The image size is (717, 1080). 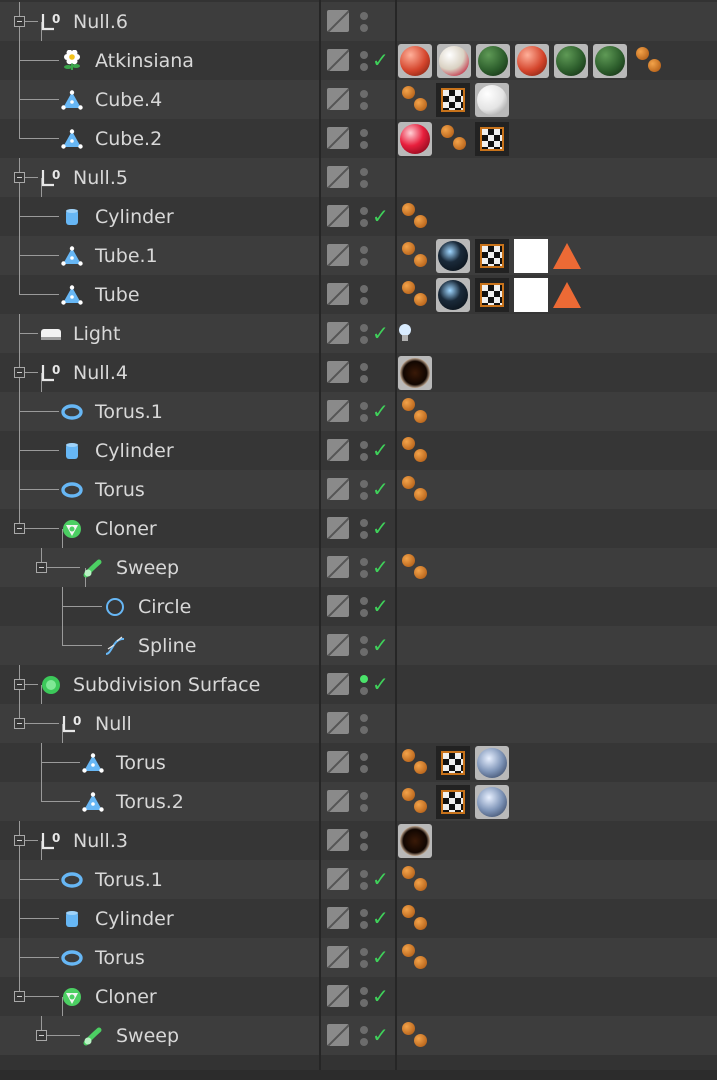 I want to click on object-row: 0 Null.5, so click(x=358, y=177).